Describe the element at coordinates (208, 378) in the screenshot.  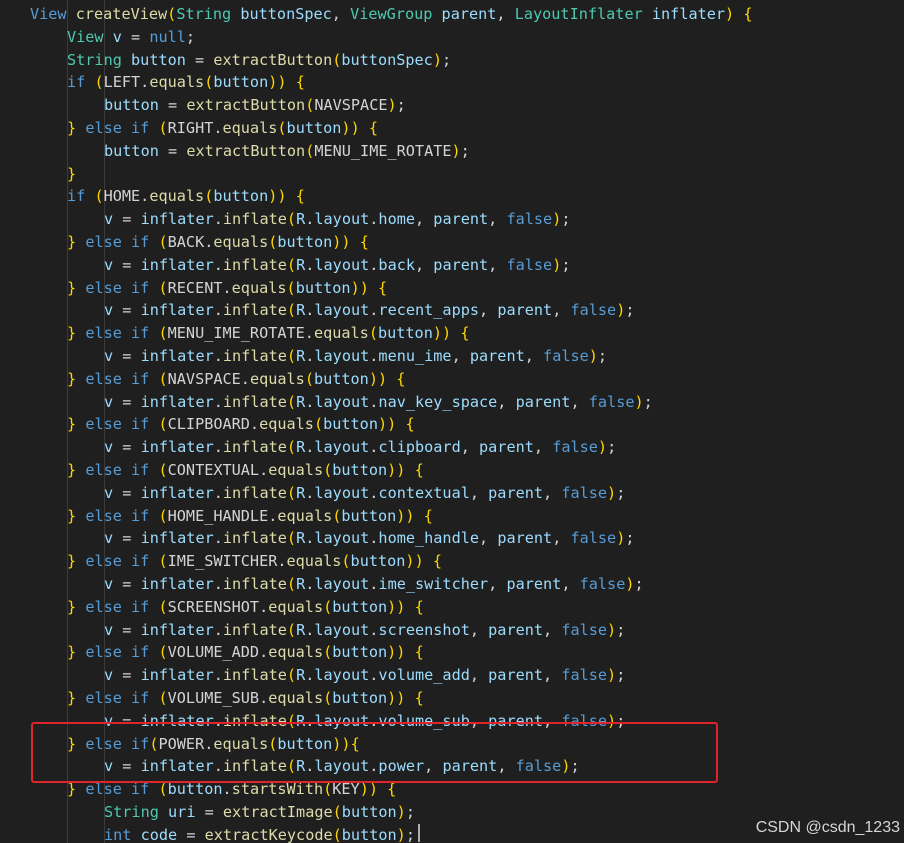
I see `code-token: NAVSPACE.` at that location.